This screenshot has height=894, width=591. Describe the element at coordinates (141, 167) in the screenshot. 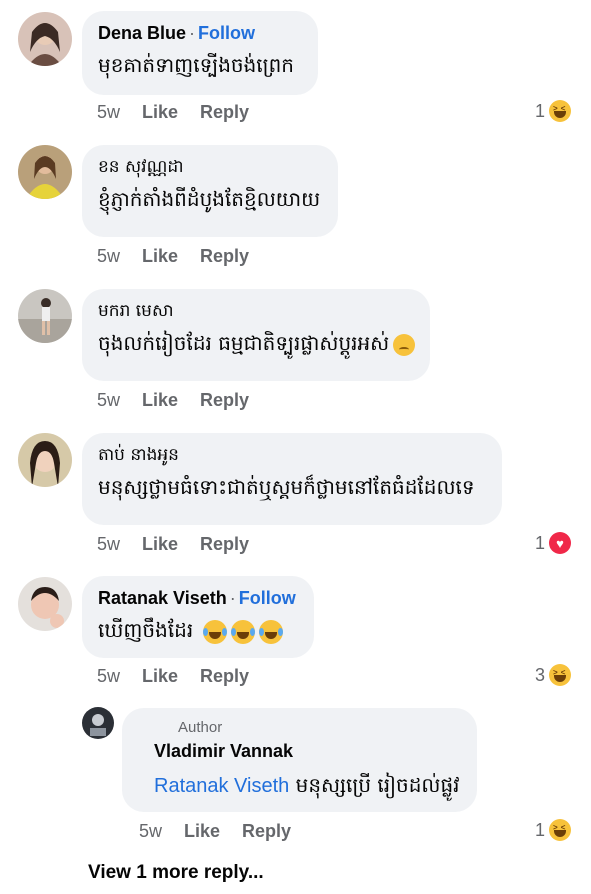

I see `commenter-name: ខន សុវណ្ណដា` at that location.